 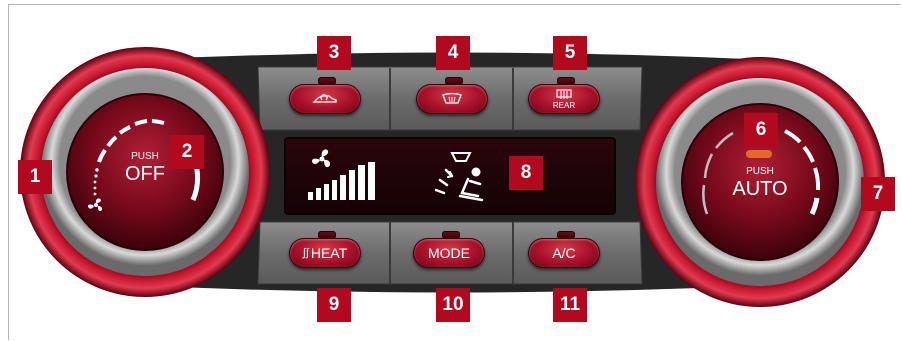 What do you see at coordinates (145, 156) in the screenshot?
I see `left-knob-push-text: PUSH` at bounding box center [145, 156].